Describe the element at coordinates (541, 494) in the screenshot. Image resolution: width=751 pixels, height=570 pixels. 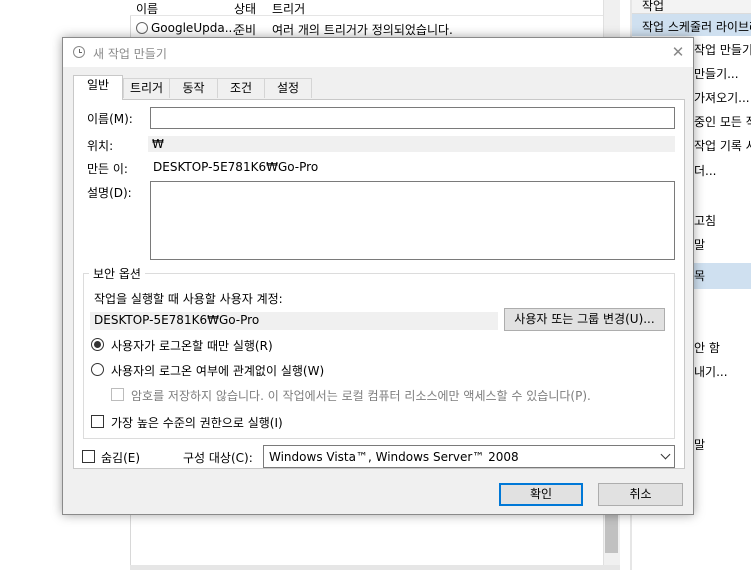
I see `ok-button: 확인` at that location.